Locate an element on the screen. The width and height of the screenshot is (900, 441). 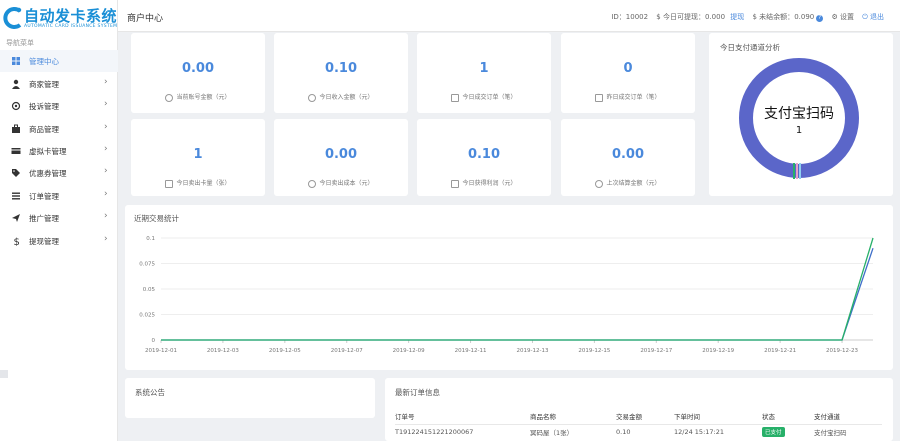
withdraw-link: 提现 is located at coordinates (737, 17).